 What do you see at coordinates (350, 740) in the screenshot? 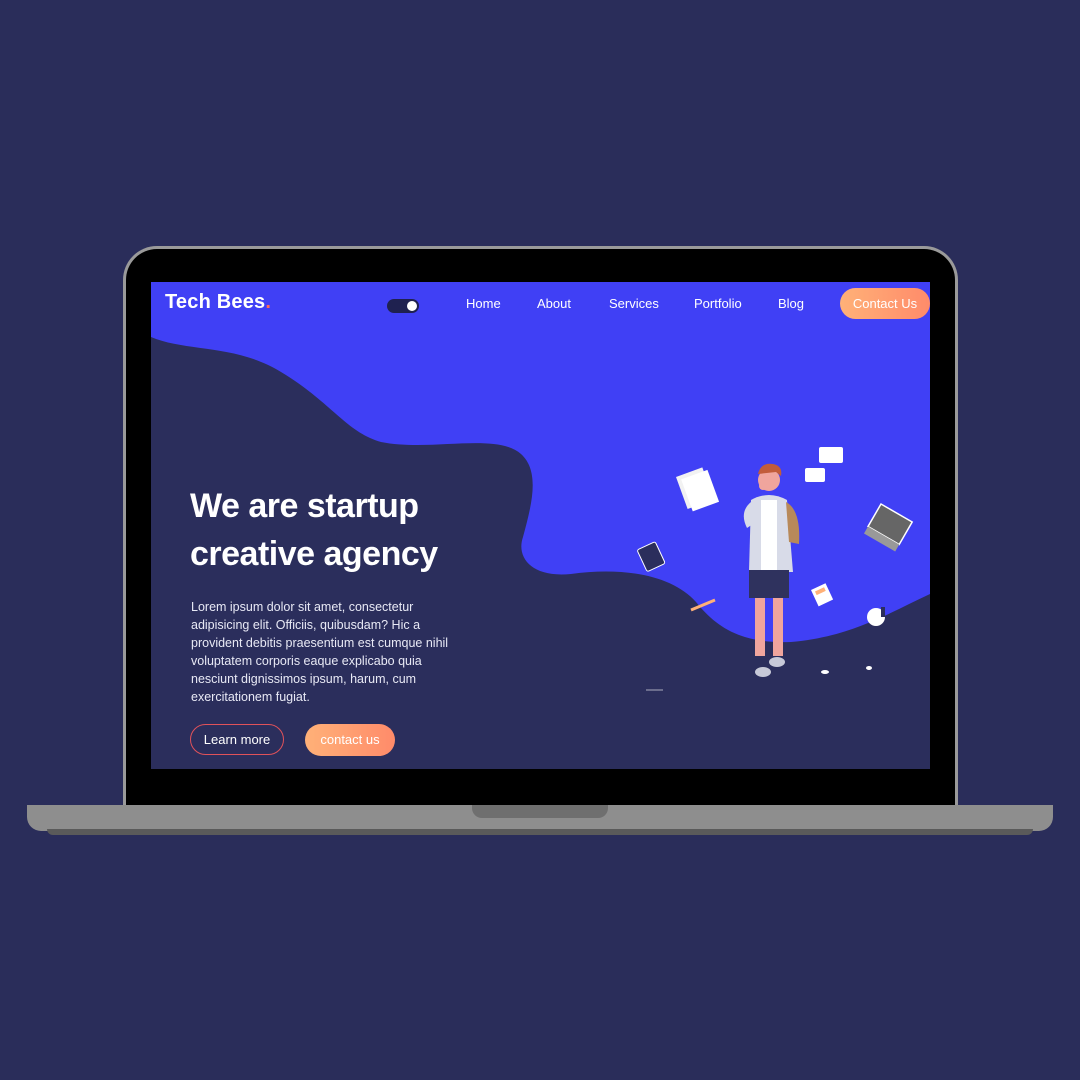
I see `contact-us-button: contact us` at bounding box center [350, 740].